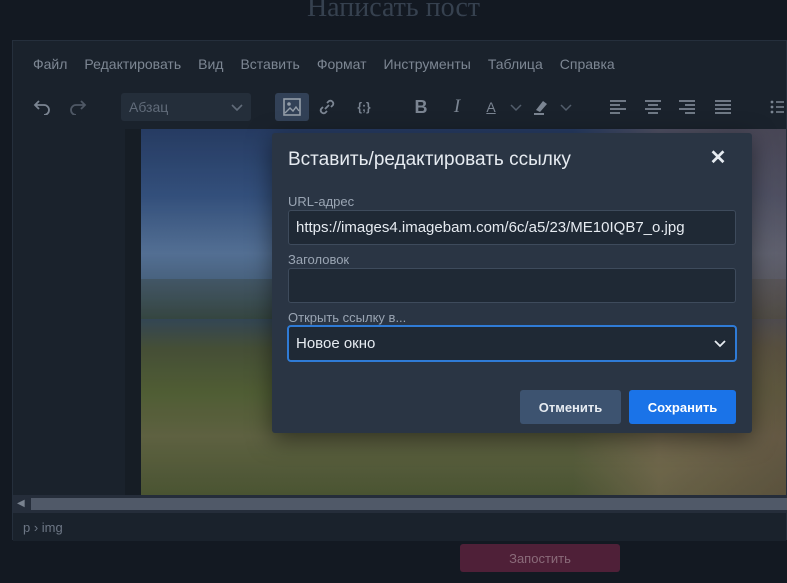 The height and width of the screenshot is (583, 787). Describe the element at coordinates (393, 11) in the screenshot. I see `page-title: Написать пост` at that location.